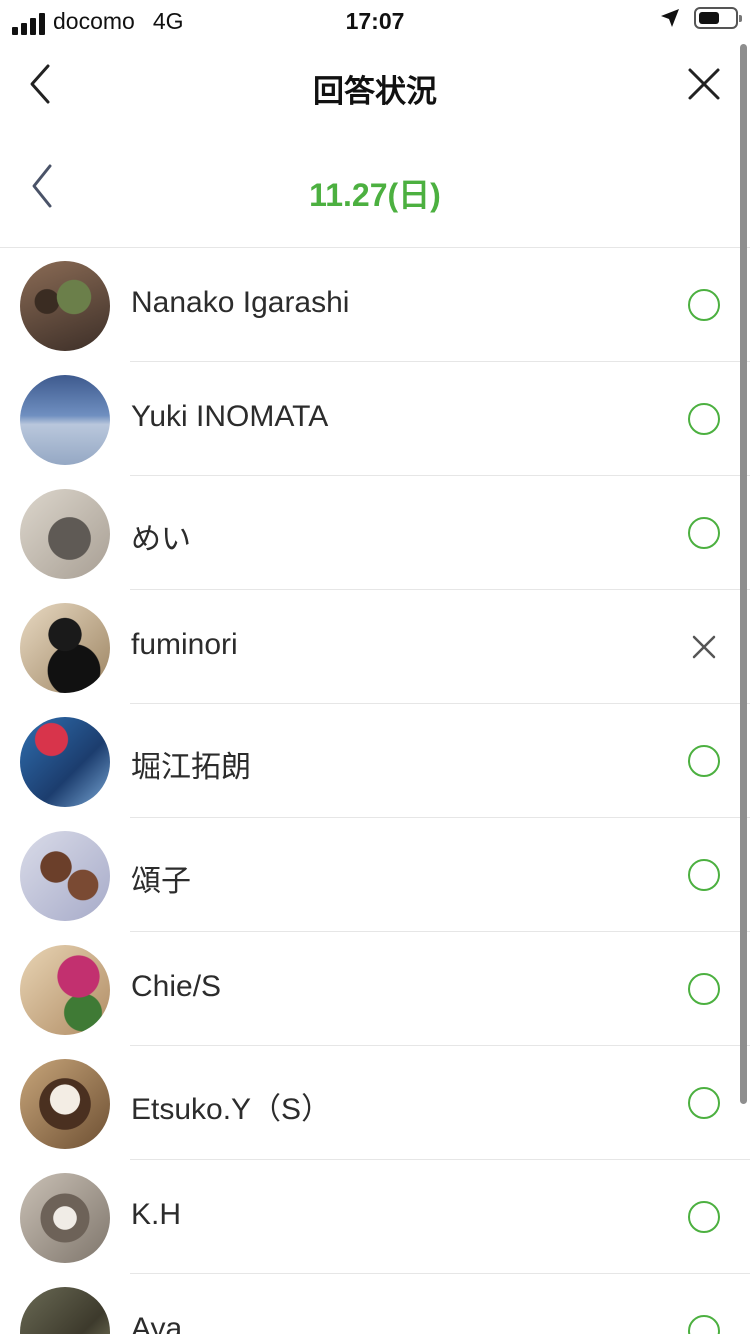 This screenshot has width=750, height=1334. Describe the element at coordinates (375, 91) in the screenshot. I see `page-title: 回答状況` at that location.